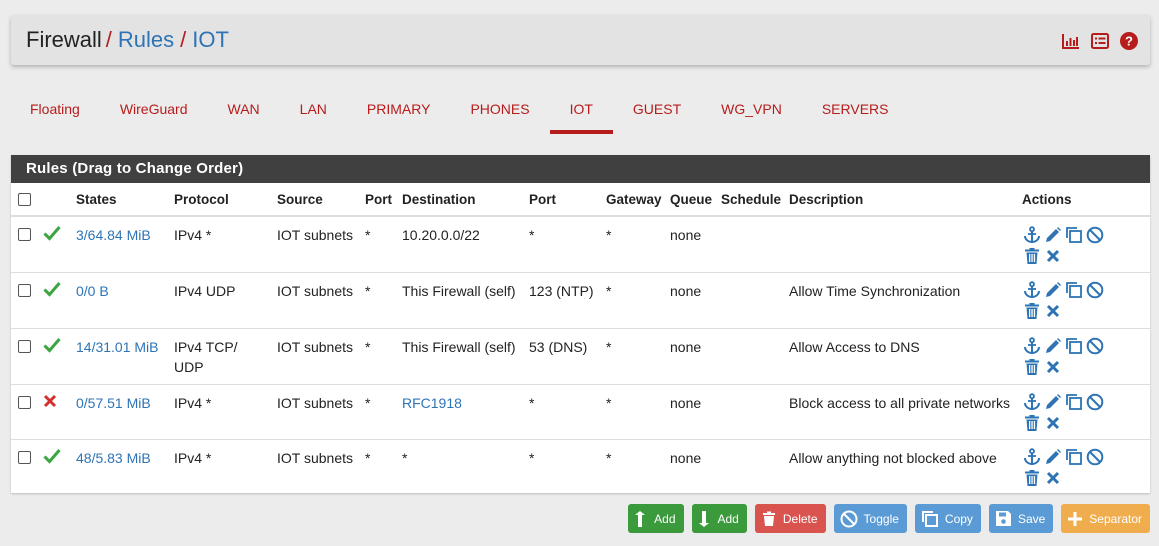 The image size is (1159, 546). I want to click on rule-states: 3/64.84 MiB, so click(113, 235).